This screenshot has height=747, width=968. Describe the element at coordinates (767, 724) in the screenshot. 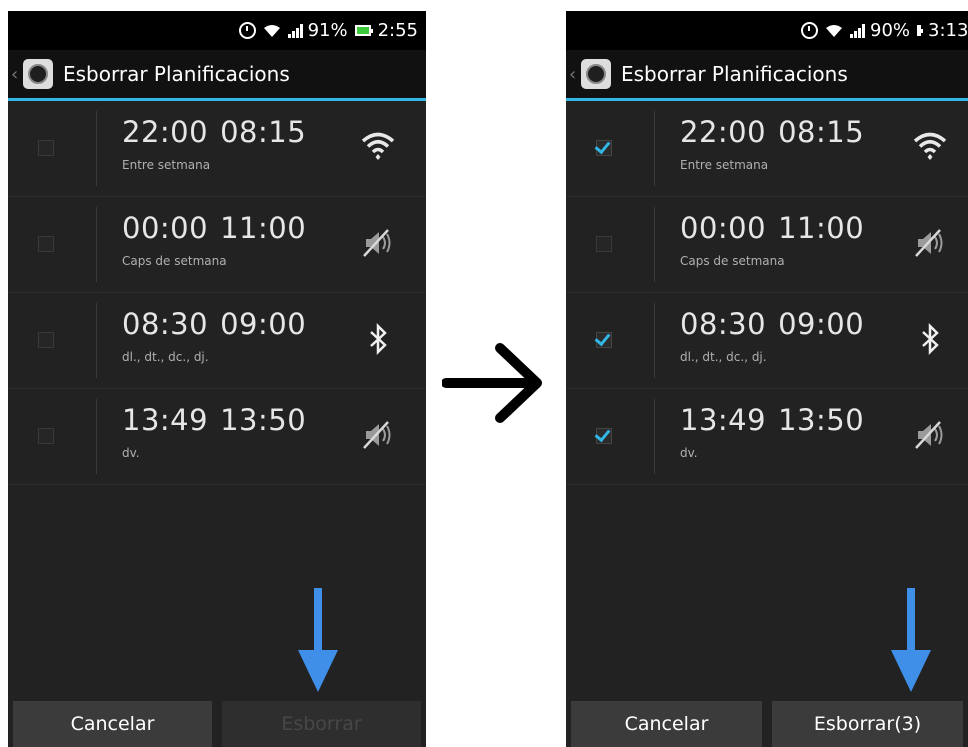

I see `button-bar: Cancelar Esborrar(3)` at that location.